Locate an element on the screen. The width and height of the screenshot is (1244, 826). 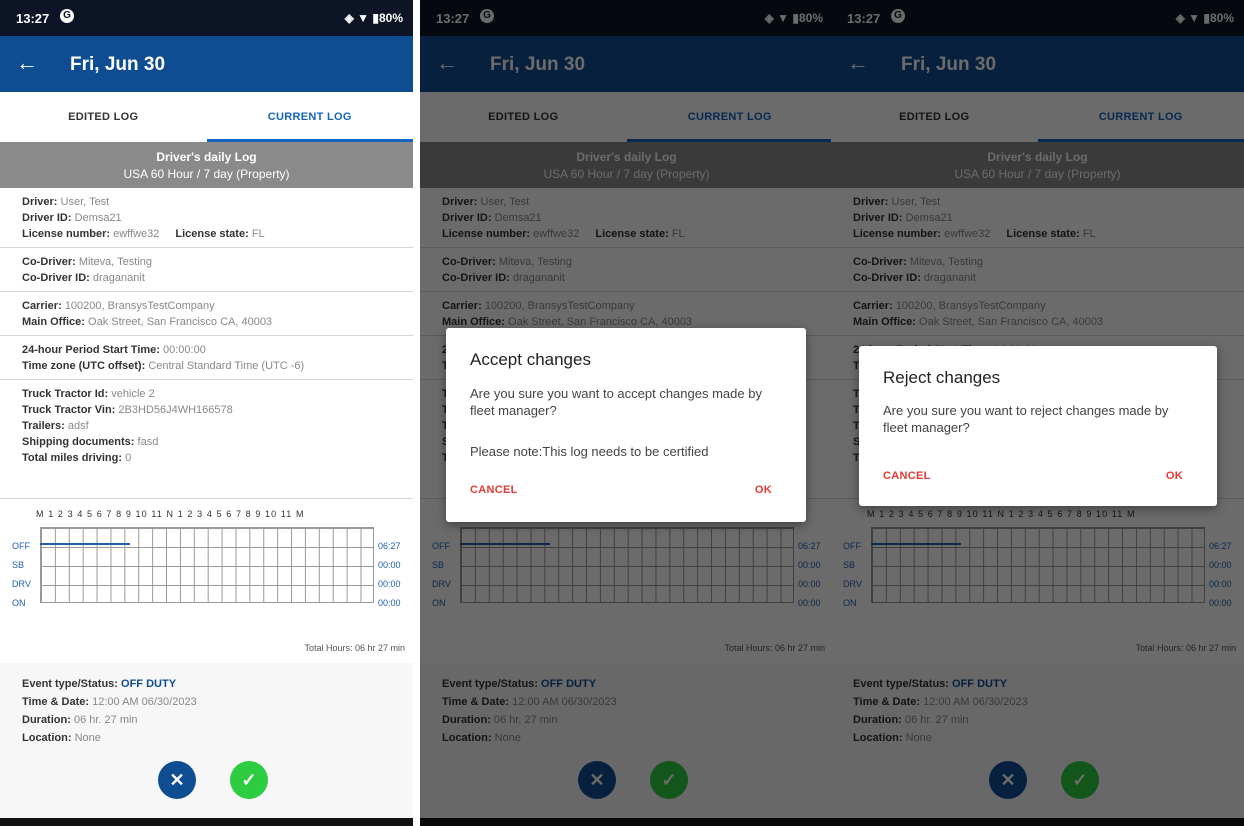
app-bar: ← Fri, Jun 30 is located at coordinates (206, 64).